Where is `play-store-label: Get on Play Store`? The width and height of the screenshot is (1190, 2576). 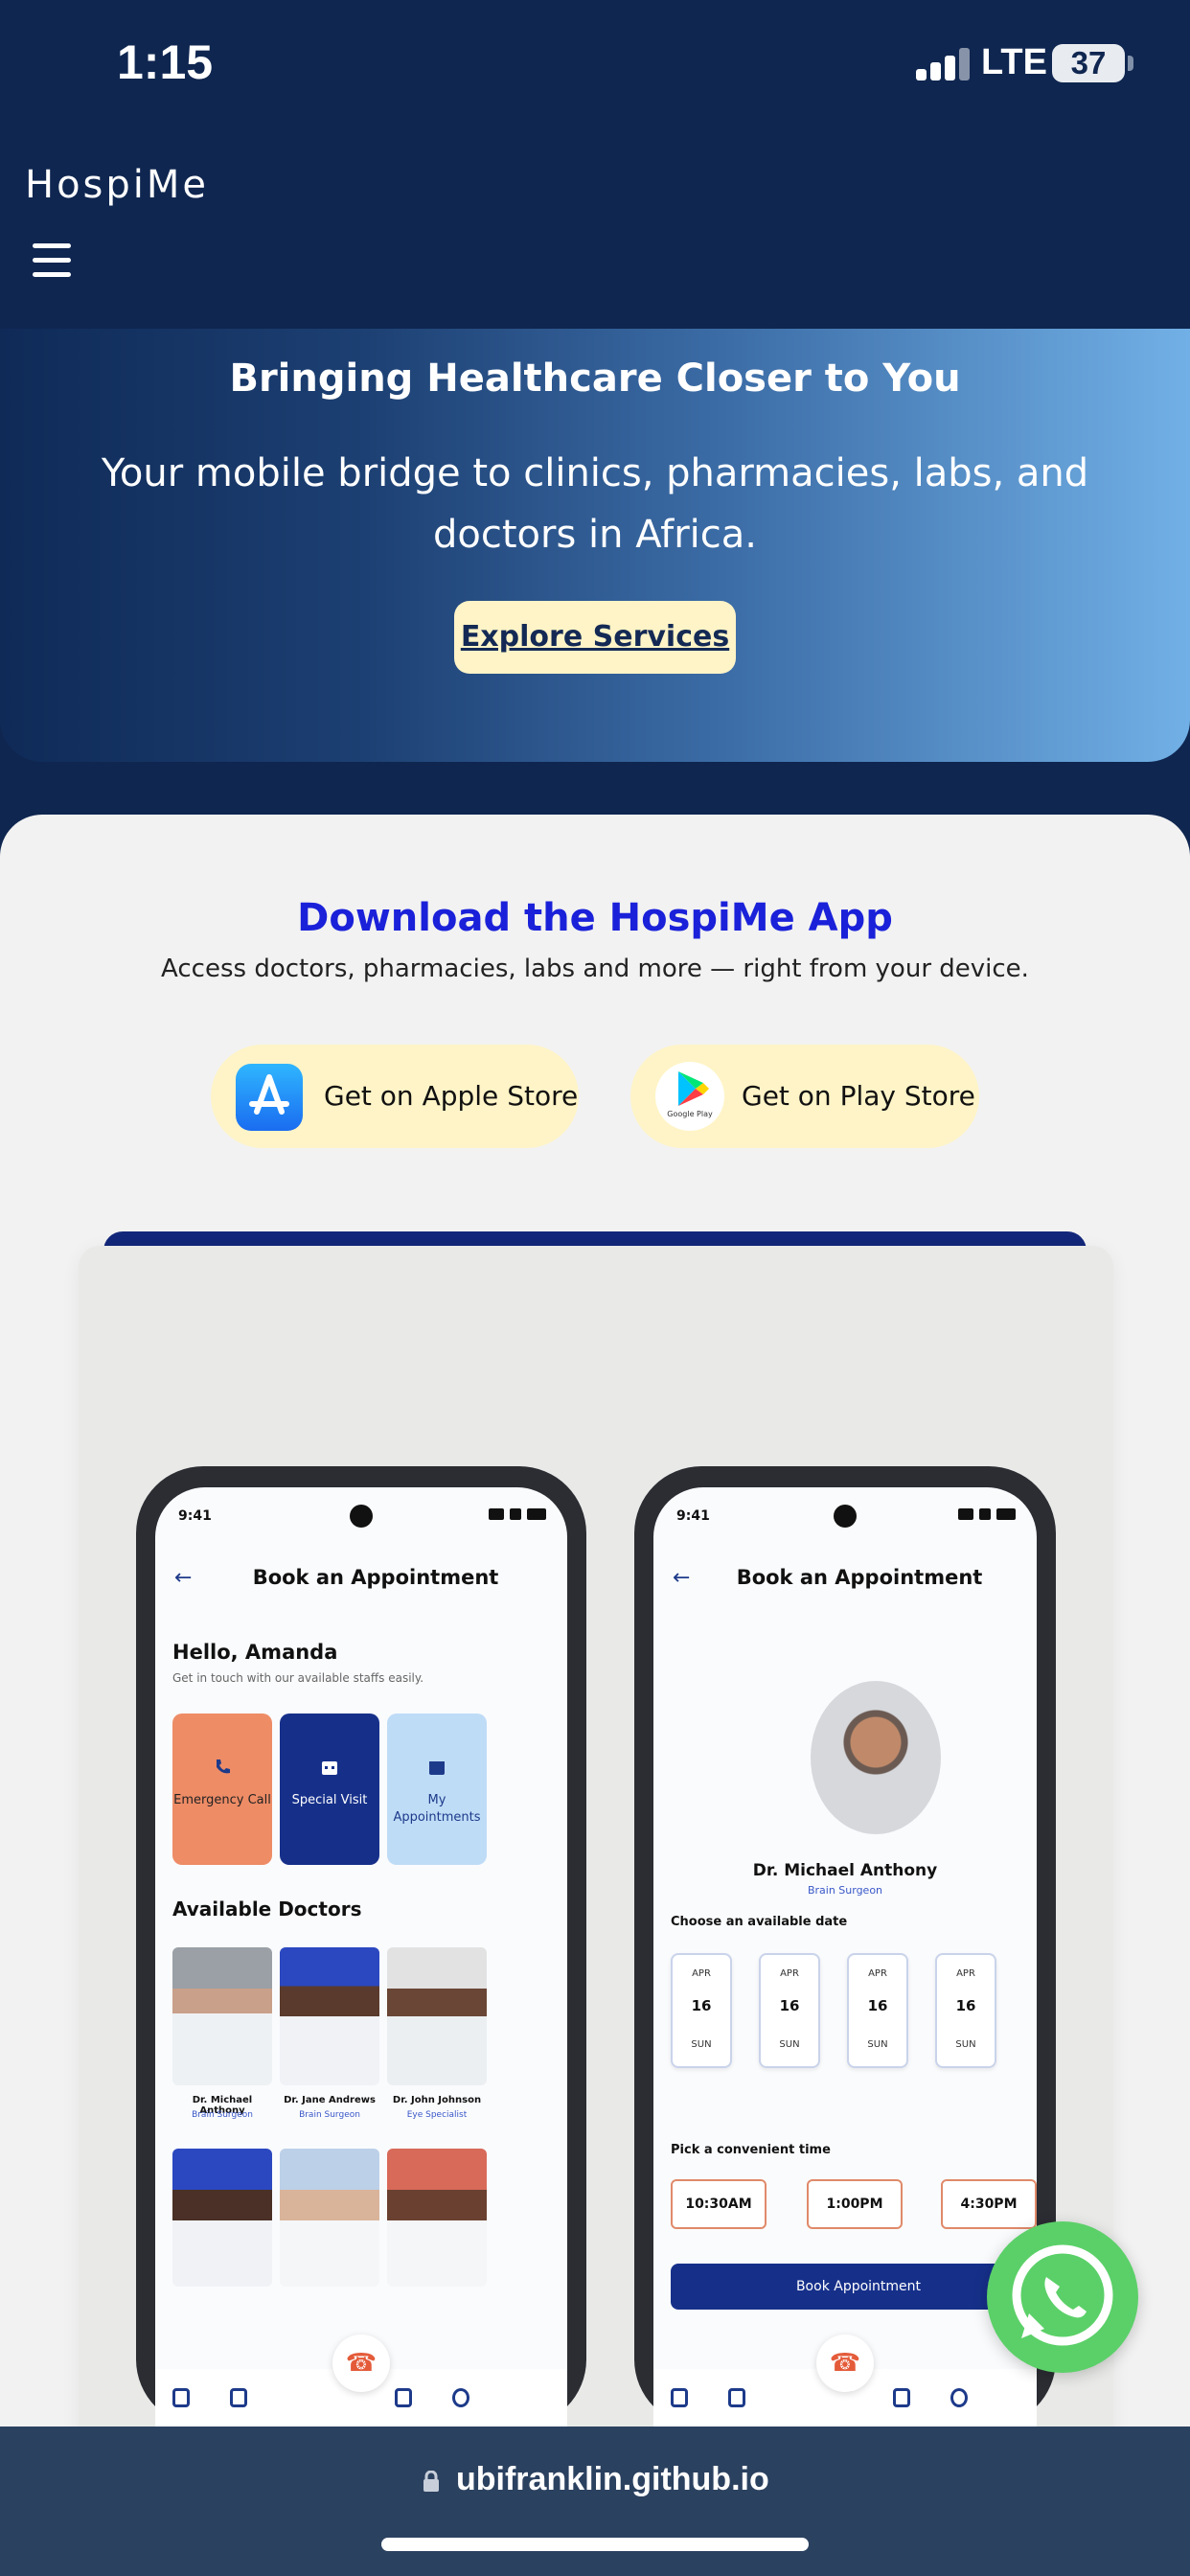
play-store-label: Get on Play Store is located at coordinates (858, 1096).